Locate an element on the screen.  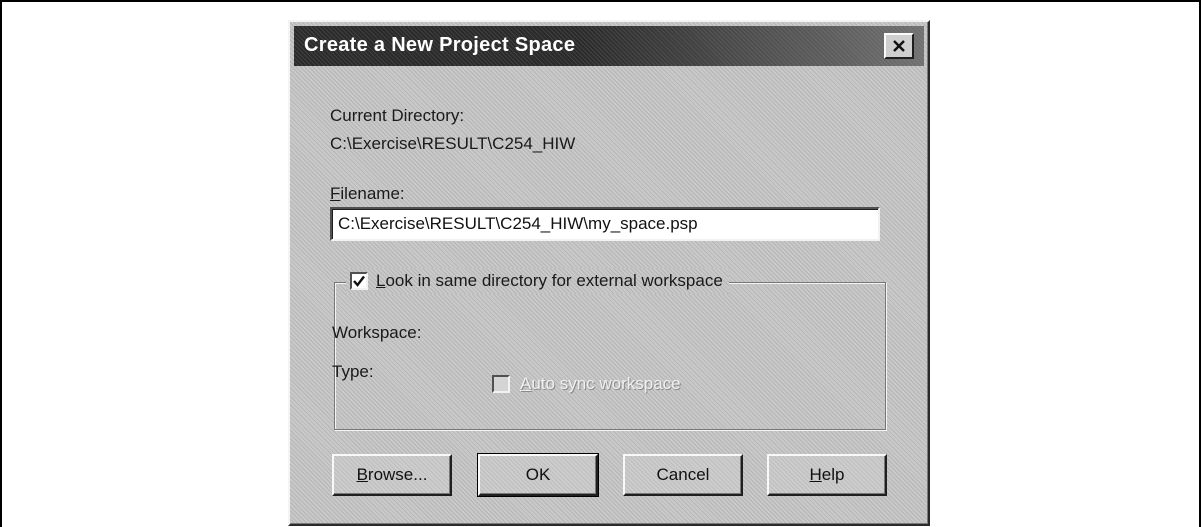
auto-sync-workspace-label: Auto sync workspace is located at coordinates (600, 384).